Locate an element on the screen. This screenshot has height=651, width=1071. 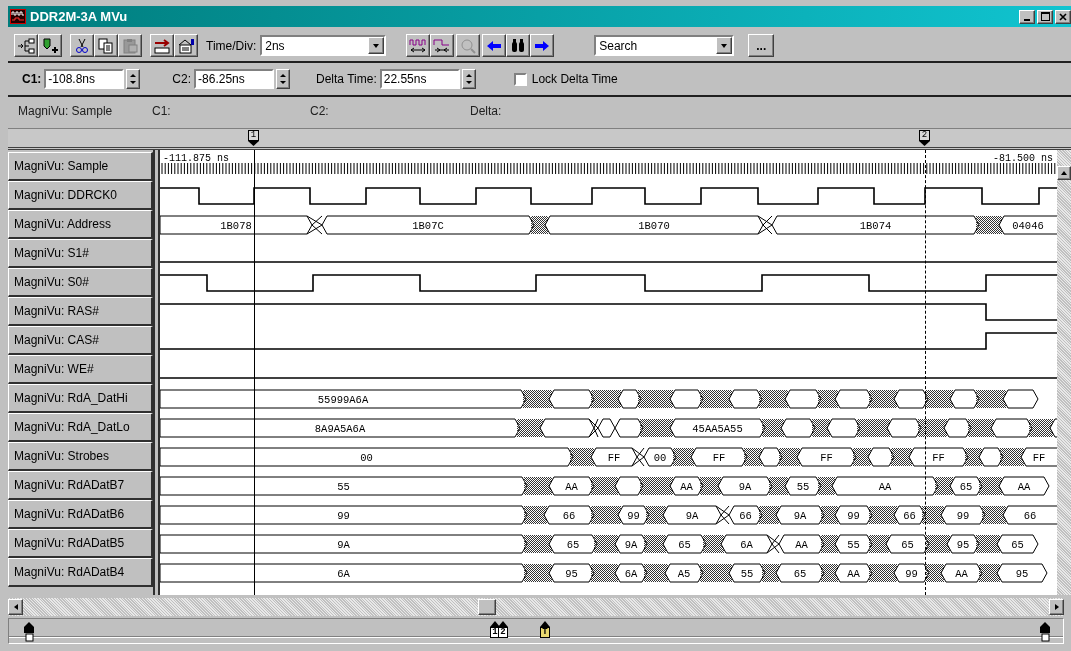
signal-label: MagniVu: Strobes is located at coordinates (80, 456).